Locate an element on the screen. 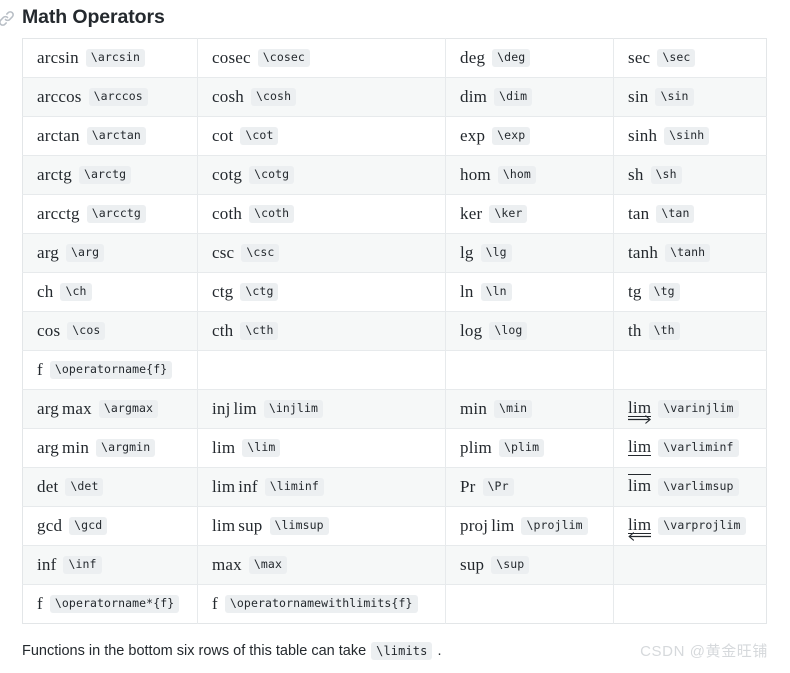  page-header: Math Operators is located at coordinates (395, 15).